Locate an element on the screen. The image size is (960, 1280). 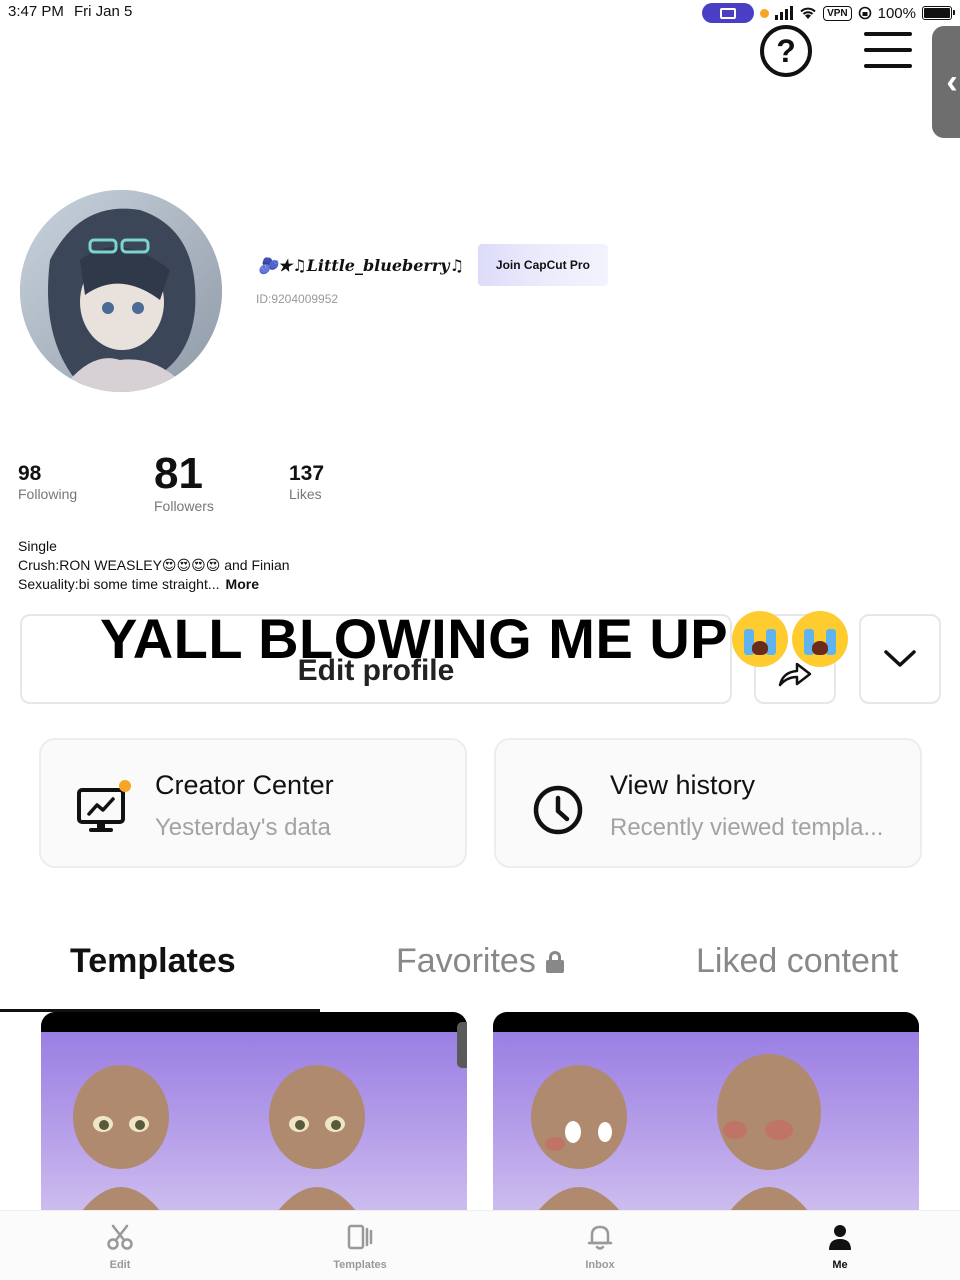
menu-icon is located at coordinates (888, 50).